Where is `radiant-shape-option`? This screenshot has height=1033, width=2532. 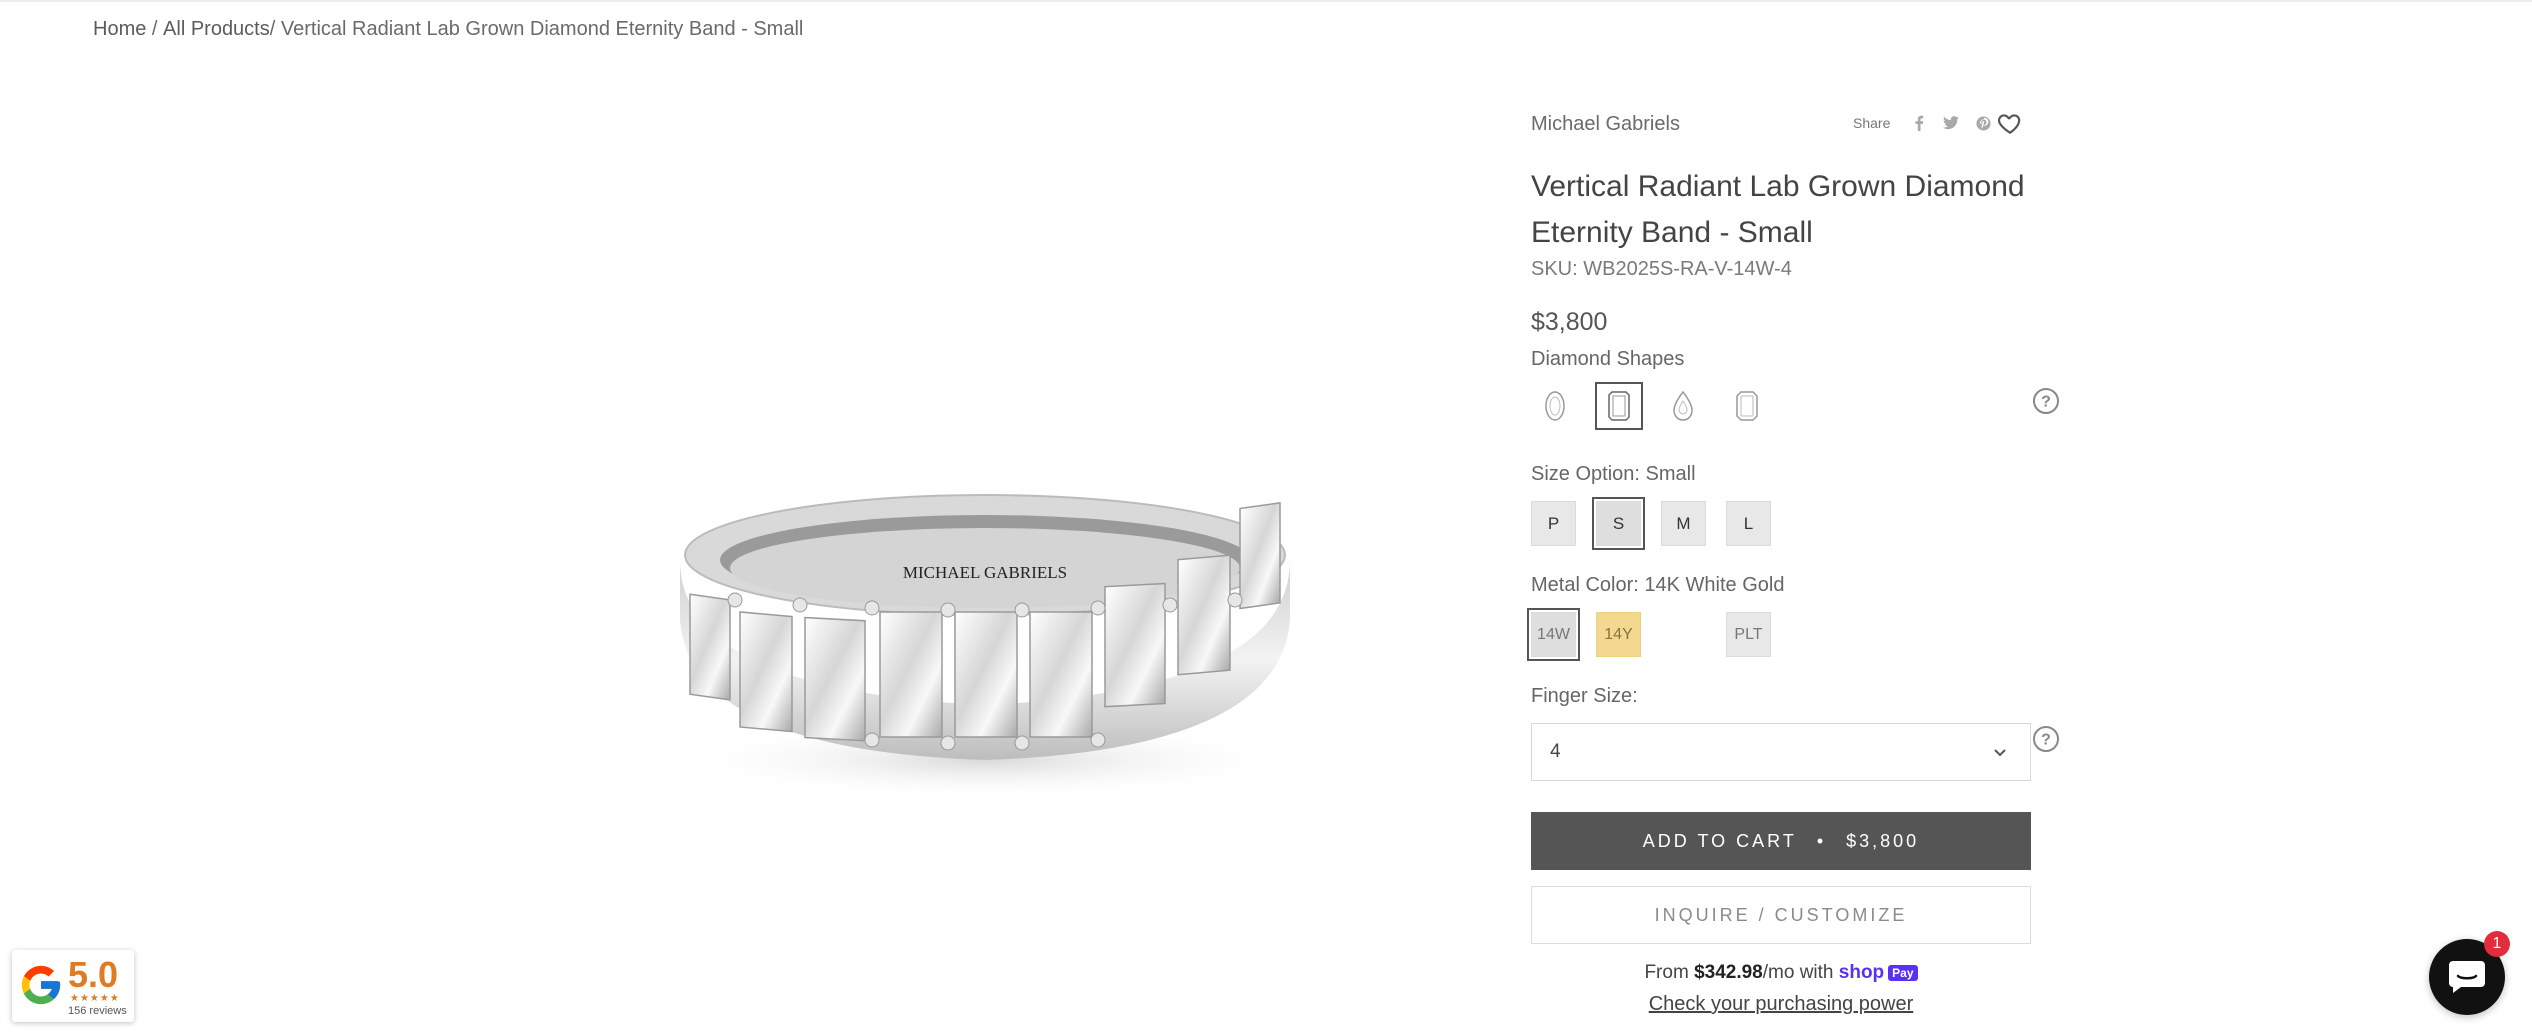
radiant-shape-option is located at coordinates (1619, 406).